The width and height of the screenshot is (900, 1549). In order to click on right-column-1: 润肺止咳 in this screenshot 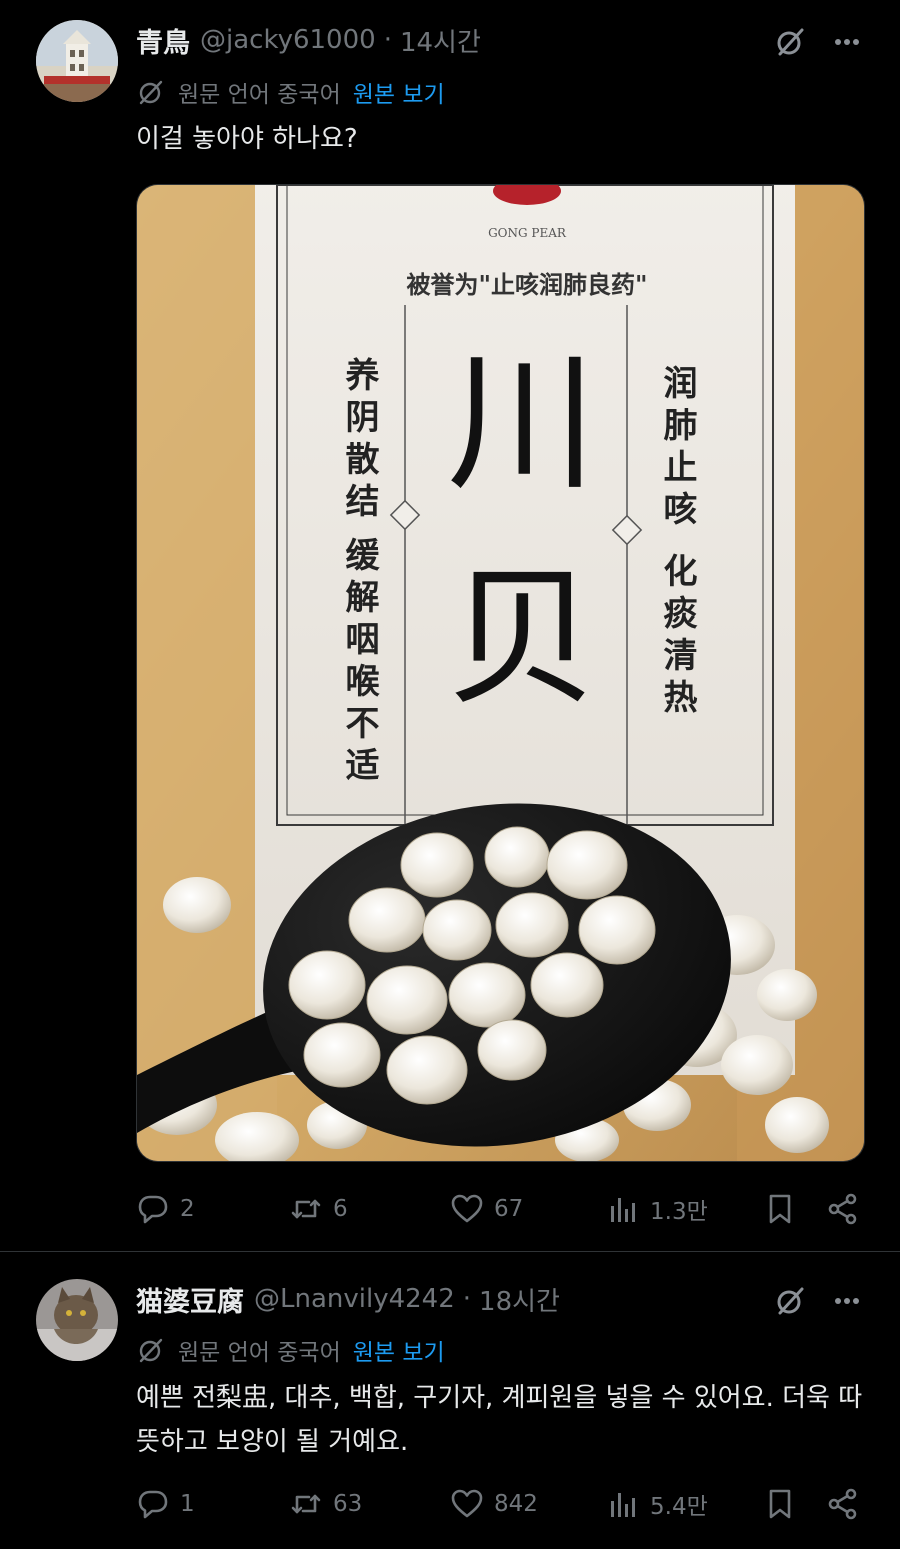, I will do `click(677, 449)`.